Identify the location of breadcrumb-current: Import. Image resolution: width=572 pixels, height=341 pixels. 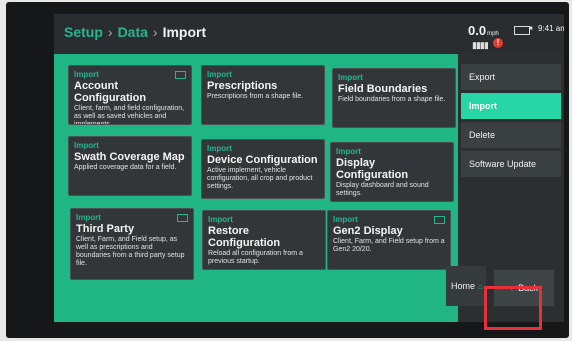
(184, 32).